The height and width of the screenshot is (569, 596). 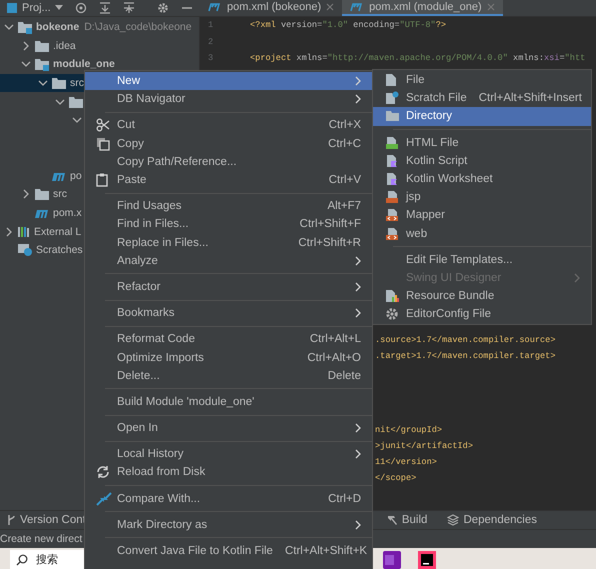 I want to click on line-number: 2, so click(x=210, y=41).